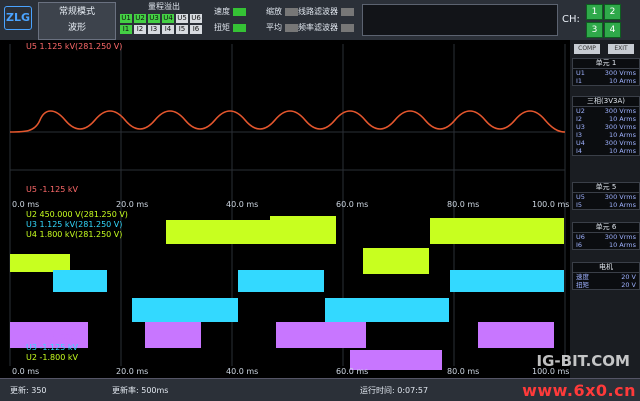 This screenshot has height=401, width=640. What do you see at coordinates (164, 24) in the screenshot?
I see `range-chips: U1 U2 U3 U4 U5 U6 I1 I2 I3 I4 I5 I6` at bounding box center [164, 24].